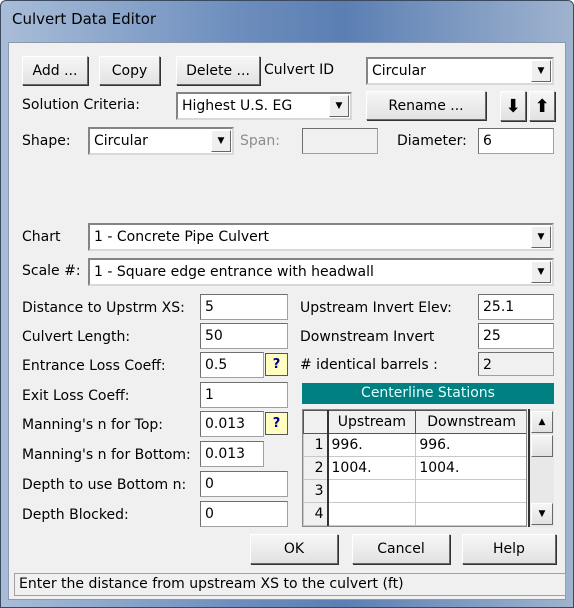 The width and height of the screenshot is (574, 608). What do you see at coordinates (244, 336) in the screenshot?
I see `culvert-length-input: 50` at bounding box center [244, 336].